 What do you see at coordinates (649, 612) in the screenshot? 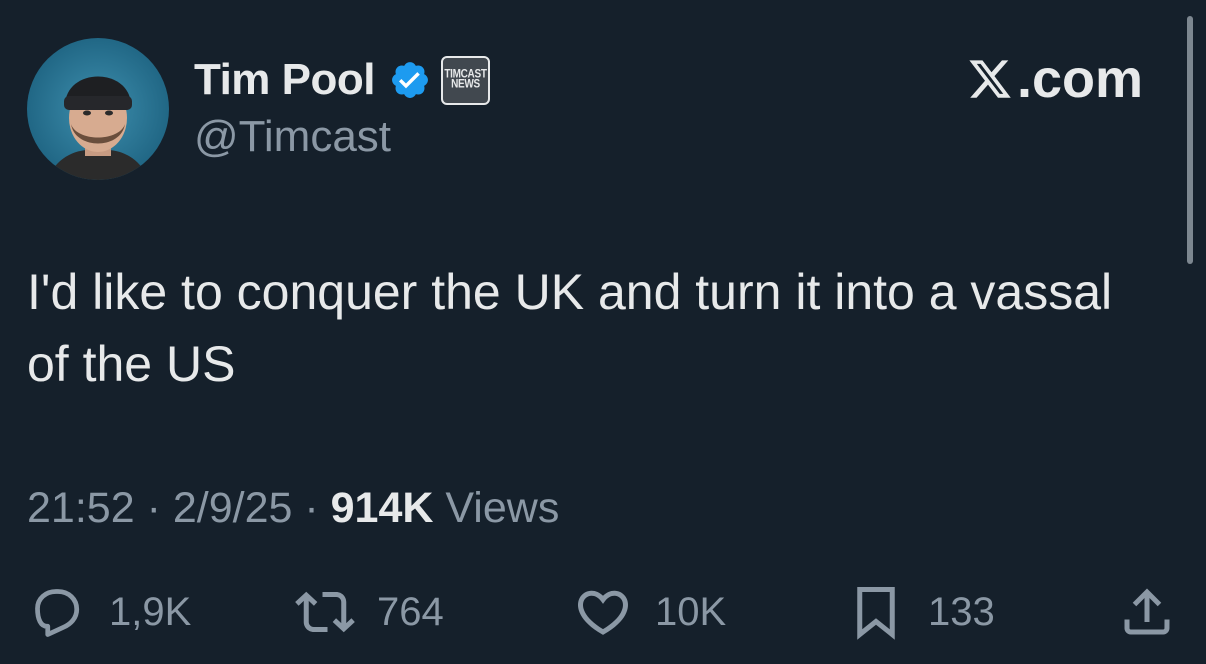
I see `like-button: 10K` at bounding box center [649, 612].